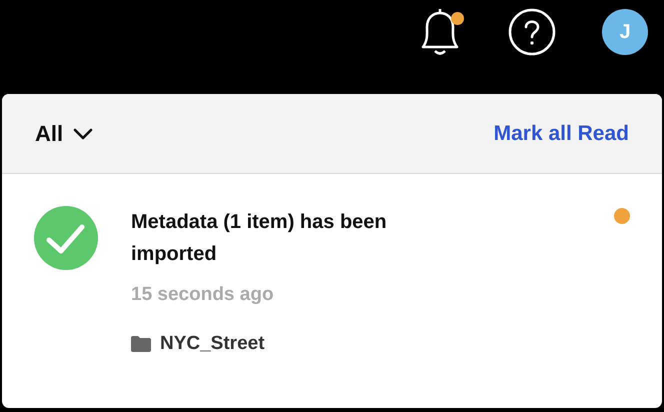 This screenshot has height=412, width=664. I want to click on notification-time: 15 seconds ago, so click(203, 295).